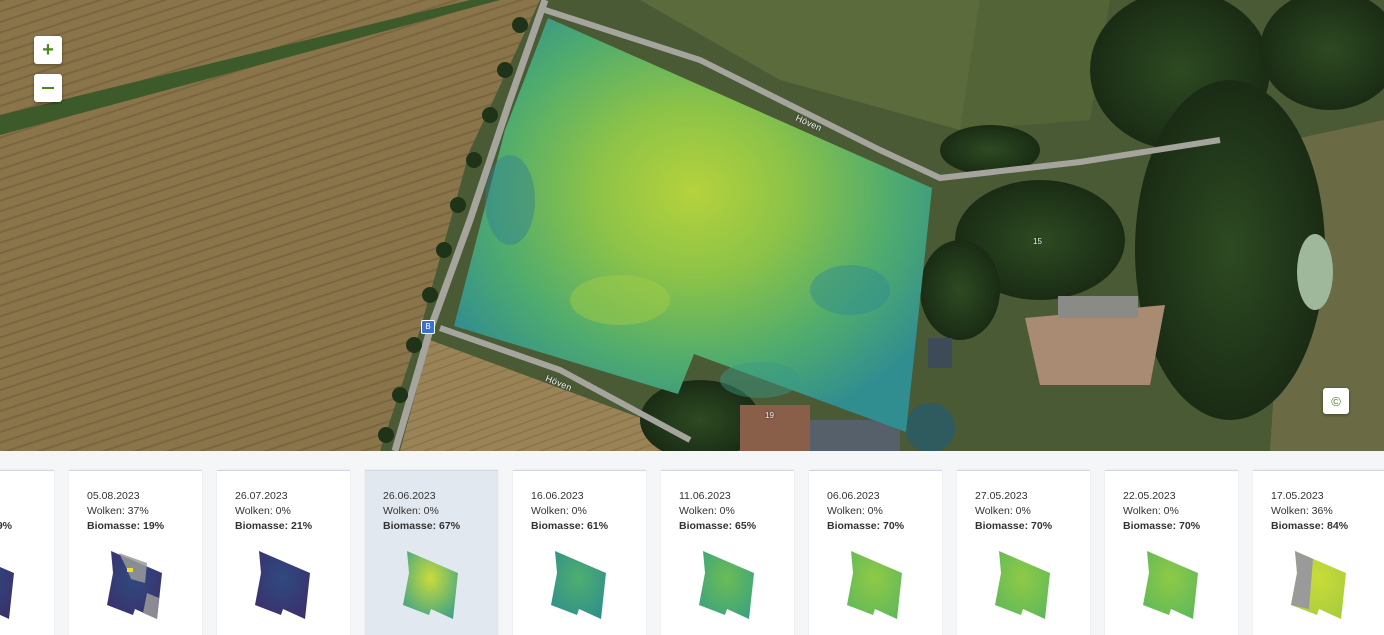 Image resolution: width=1384 pixels, height=635 pixels. Describe the element at coordinates (113, 496) in the screenshot. I see `image-date: 05.08.2023` at that location.